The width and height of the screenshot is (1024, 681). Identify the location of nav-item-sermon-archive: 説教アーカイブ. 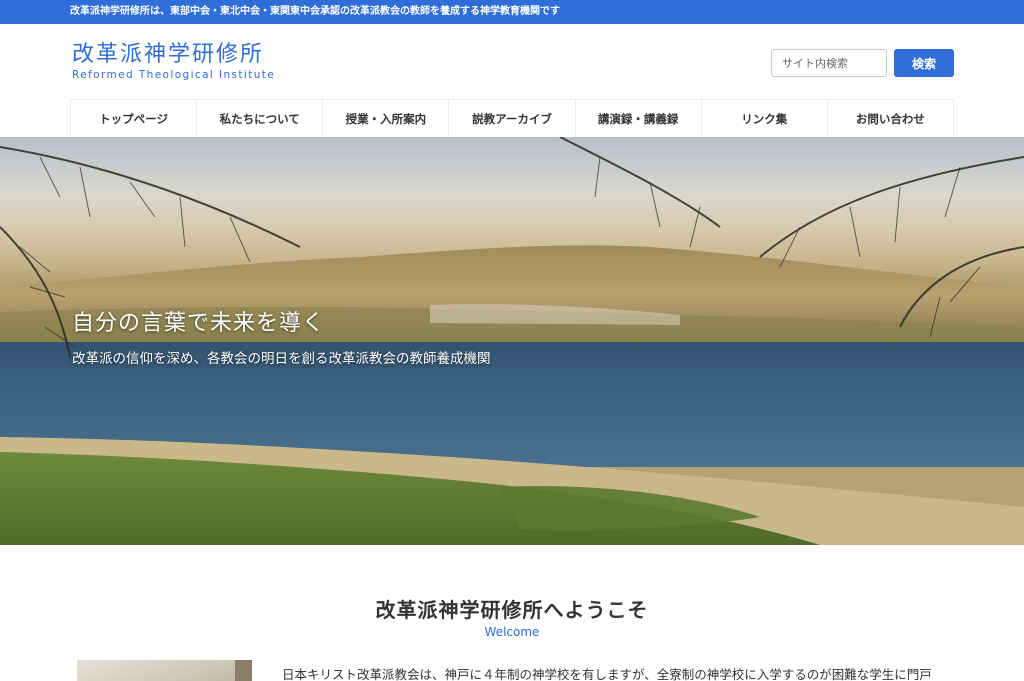
(511, 118).